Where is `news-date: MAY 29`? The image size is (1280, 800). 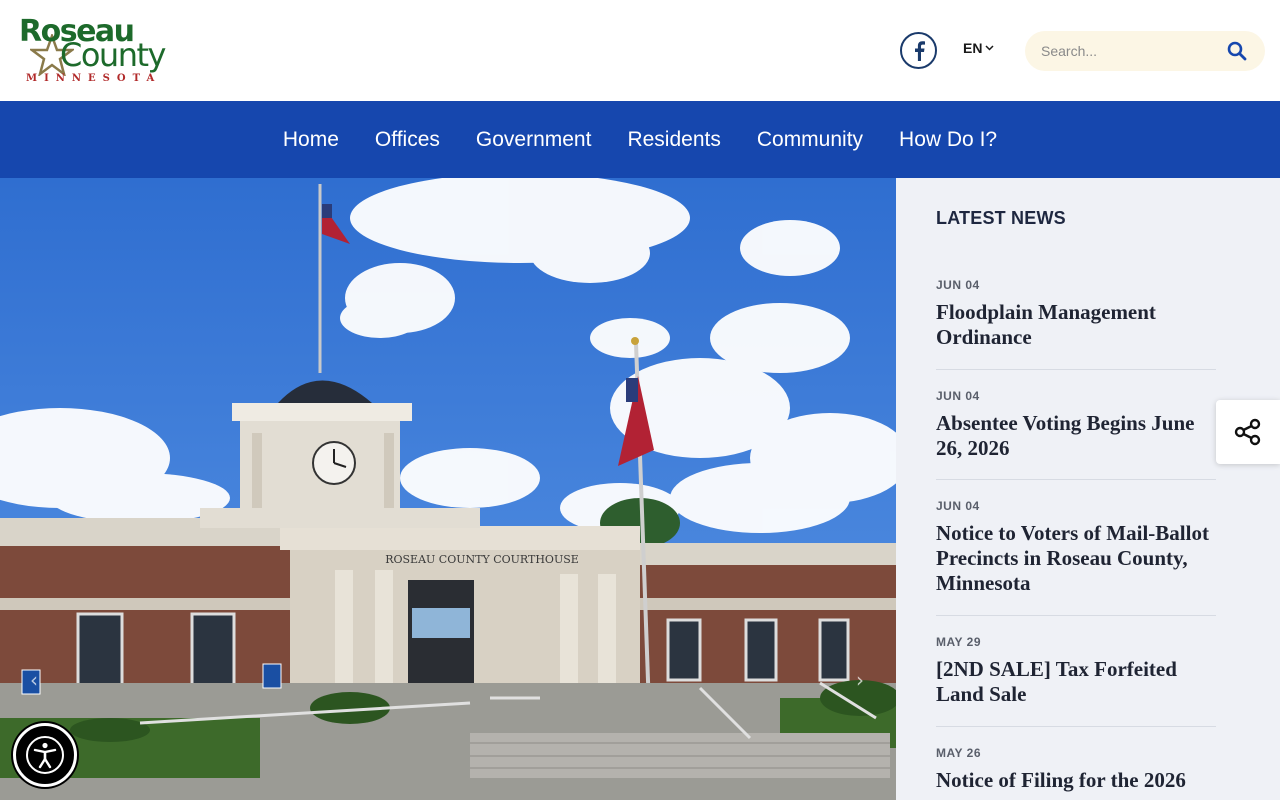 news-date: MAY 29 is located at coordinates (959, 642).